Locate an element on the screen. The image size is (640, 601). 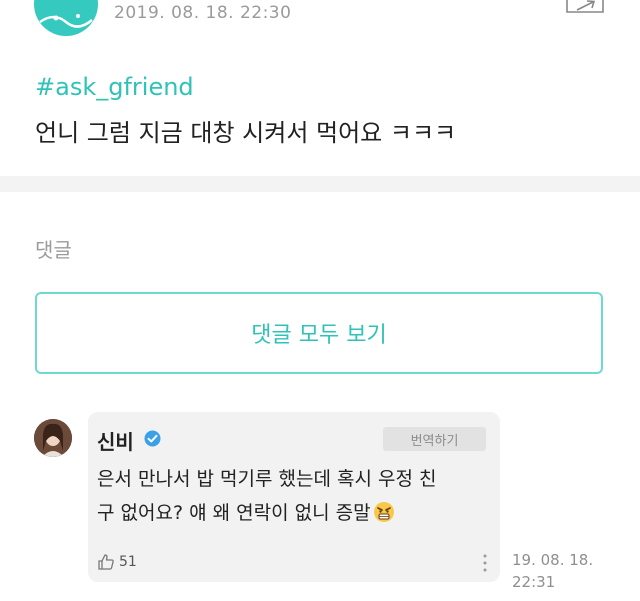
translate-button: 번역하기 is located at coordinates (434, 439).